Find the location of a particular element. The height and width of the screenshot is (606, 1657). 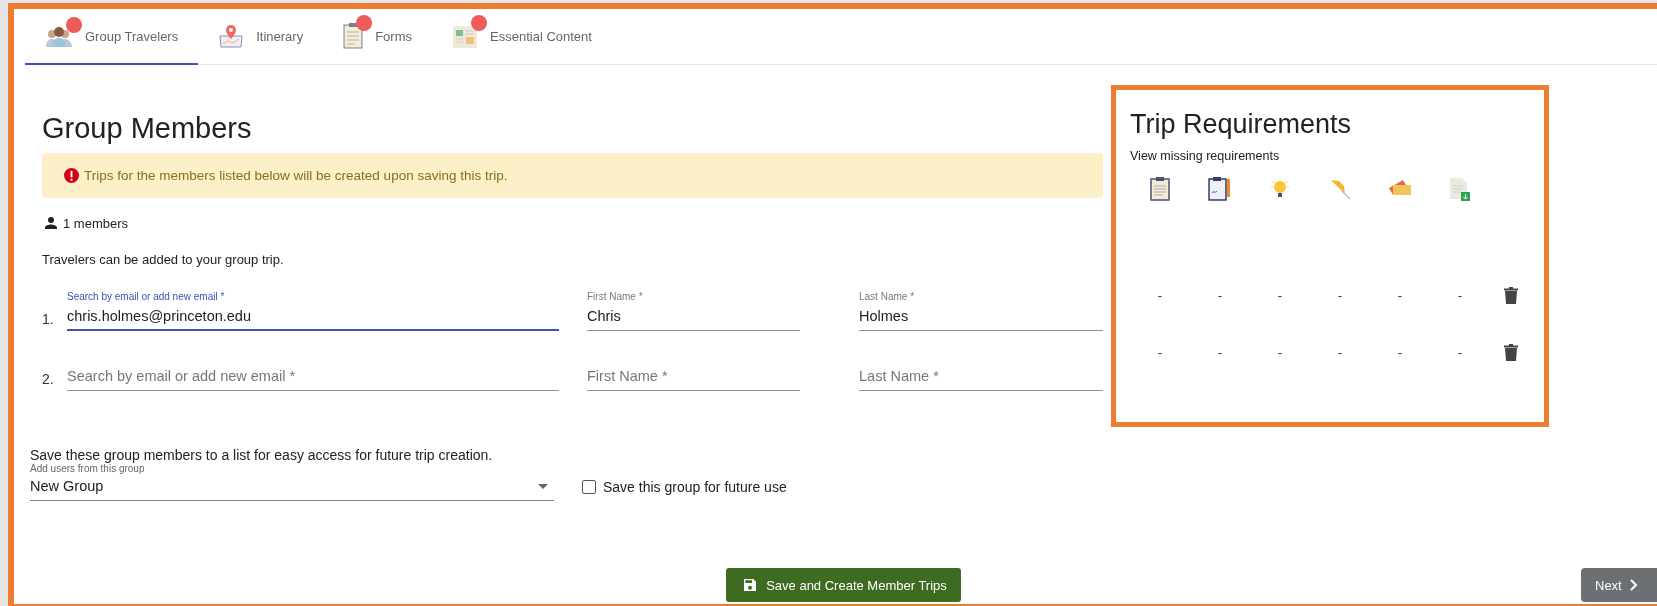

input-field: First Name * is located at coordinates (693, 370).